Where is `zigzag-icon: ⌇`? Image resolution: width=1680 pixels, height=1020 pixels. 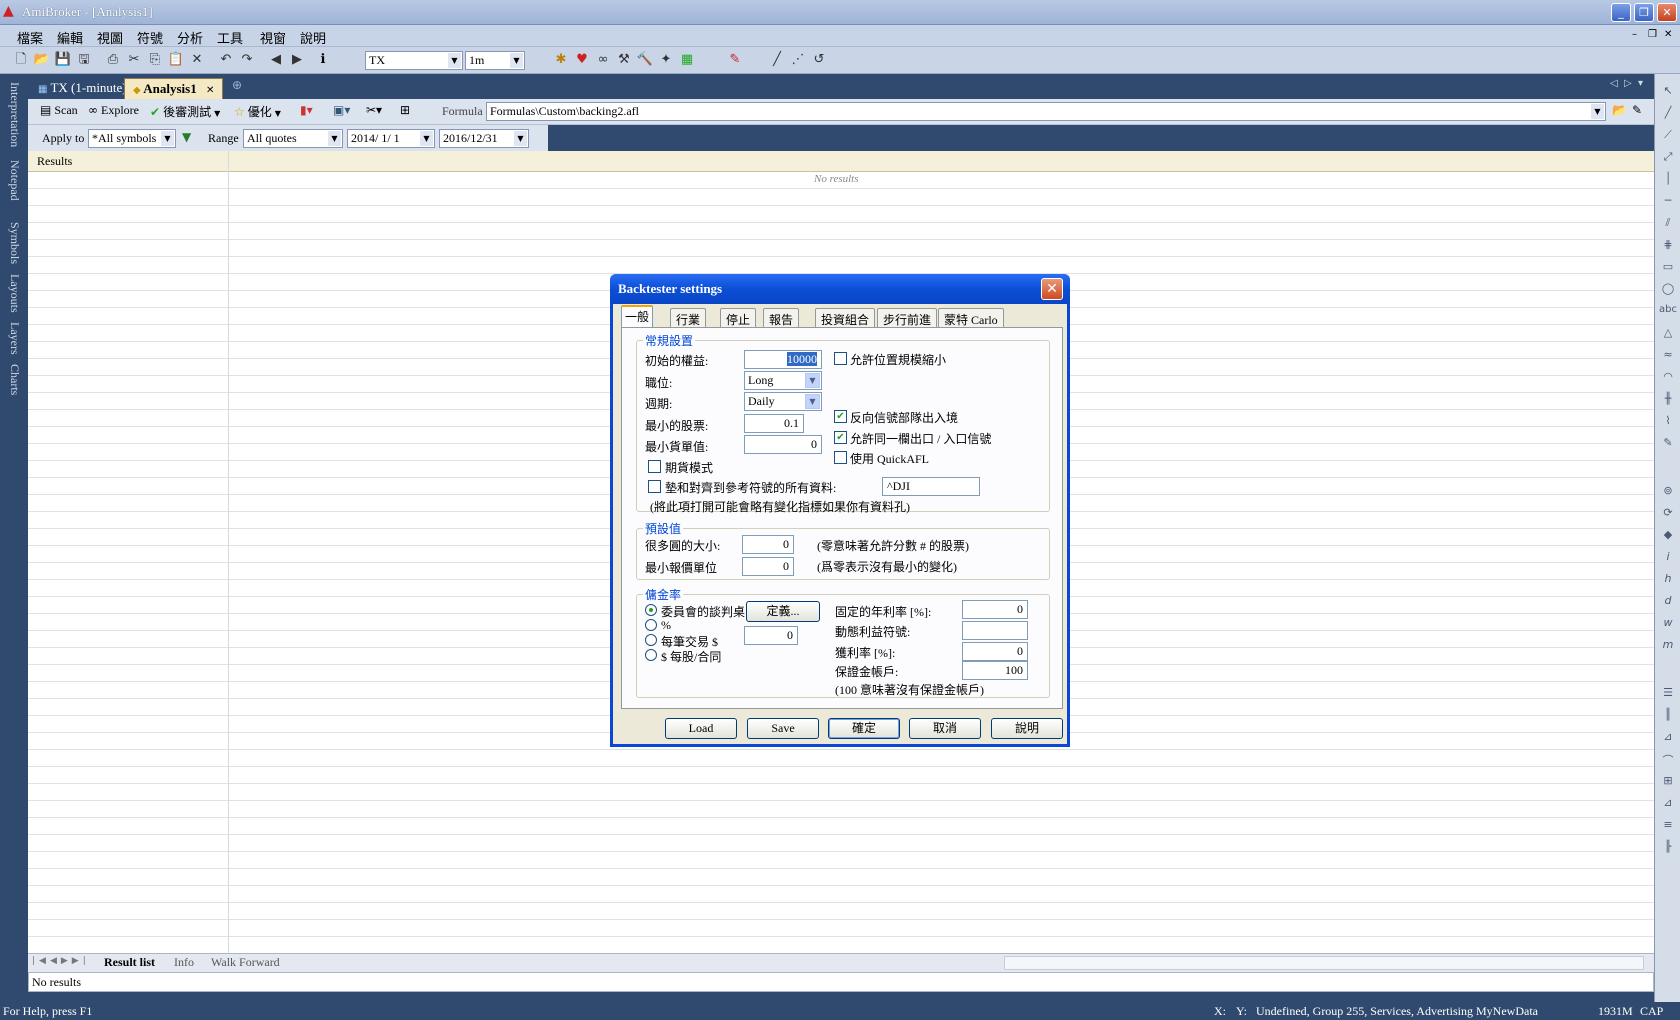
zigzag-icon: ⌇ is located at coordinates (1668, 423).